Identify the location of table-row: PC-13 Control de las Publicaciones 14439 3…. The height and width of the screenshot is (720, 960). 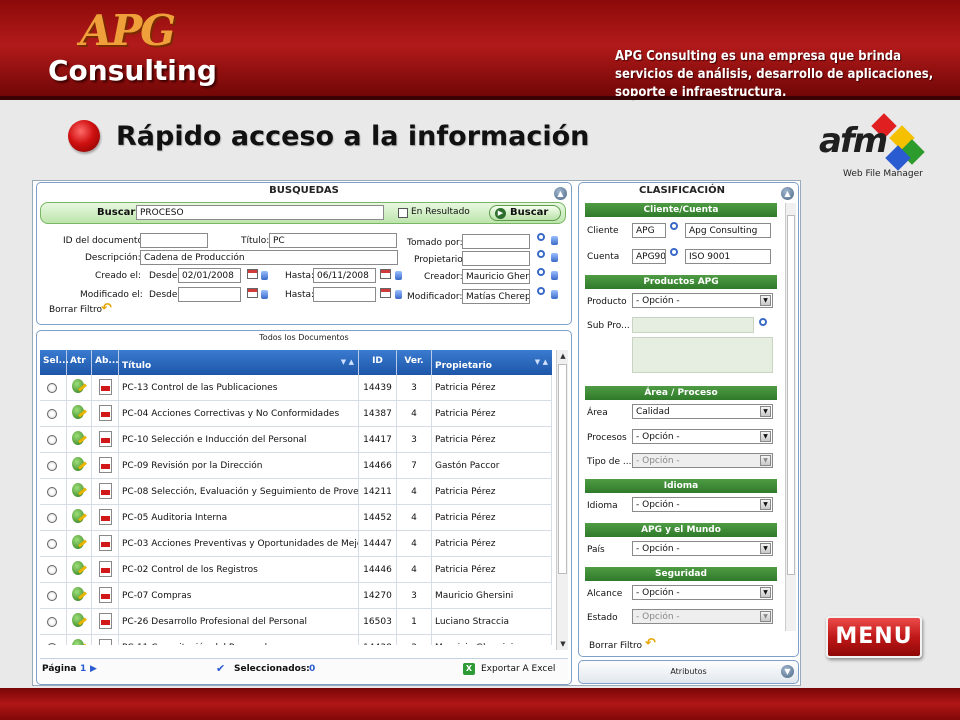
(296, 388).